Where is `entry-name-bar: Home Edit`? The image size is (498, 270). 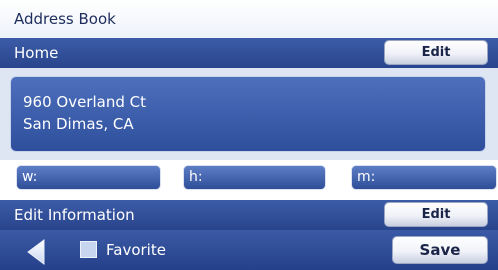
entry-name-bar: Home Edit is located at coordinates (249, 53).